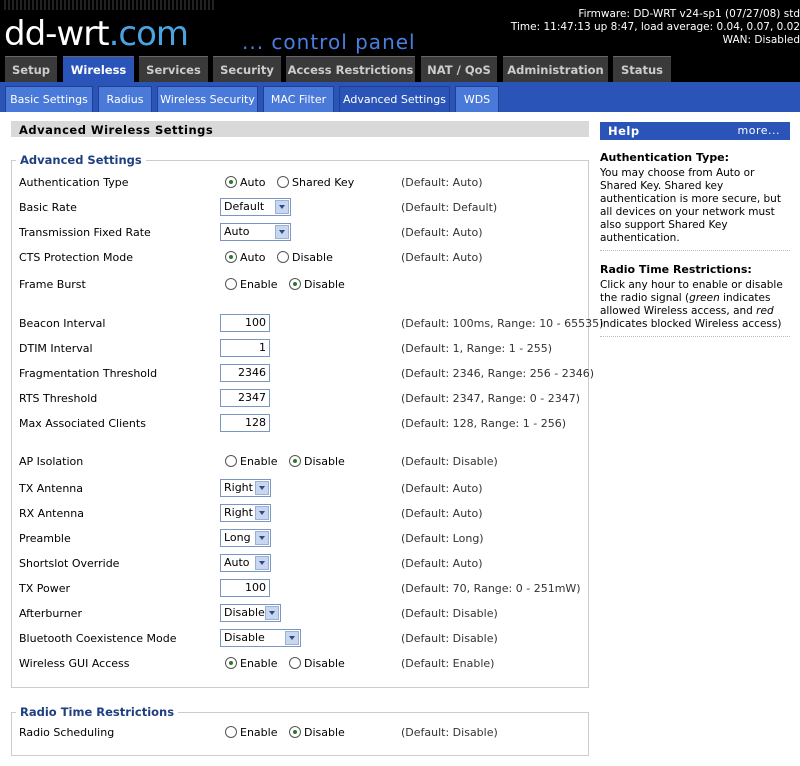  Describe the element at coordinates (207, 99) in the screenshot. I see `subtab-wireless-security: Wireless Security` at that location.